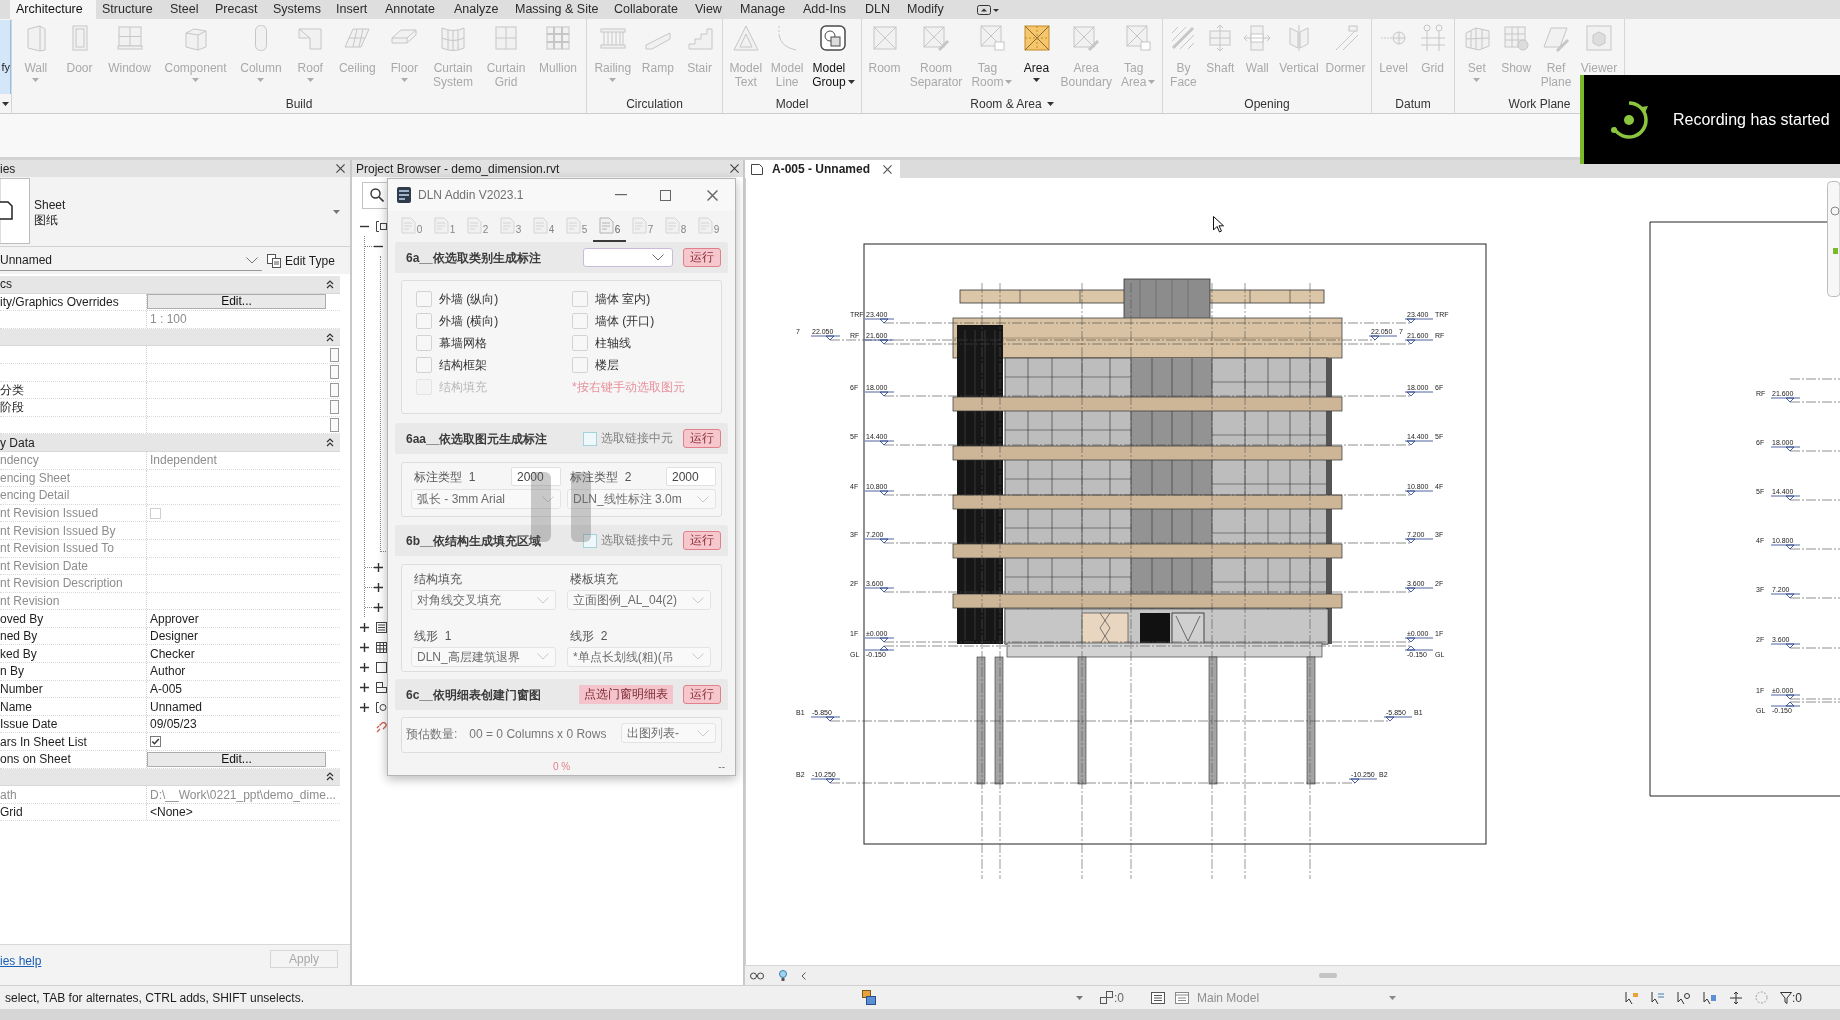  What do you see at coordinates (936, 9) in the screenshot?
I see `ribbon-tab: Modify` at bounding box center [936, 9].